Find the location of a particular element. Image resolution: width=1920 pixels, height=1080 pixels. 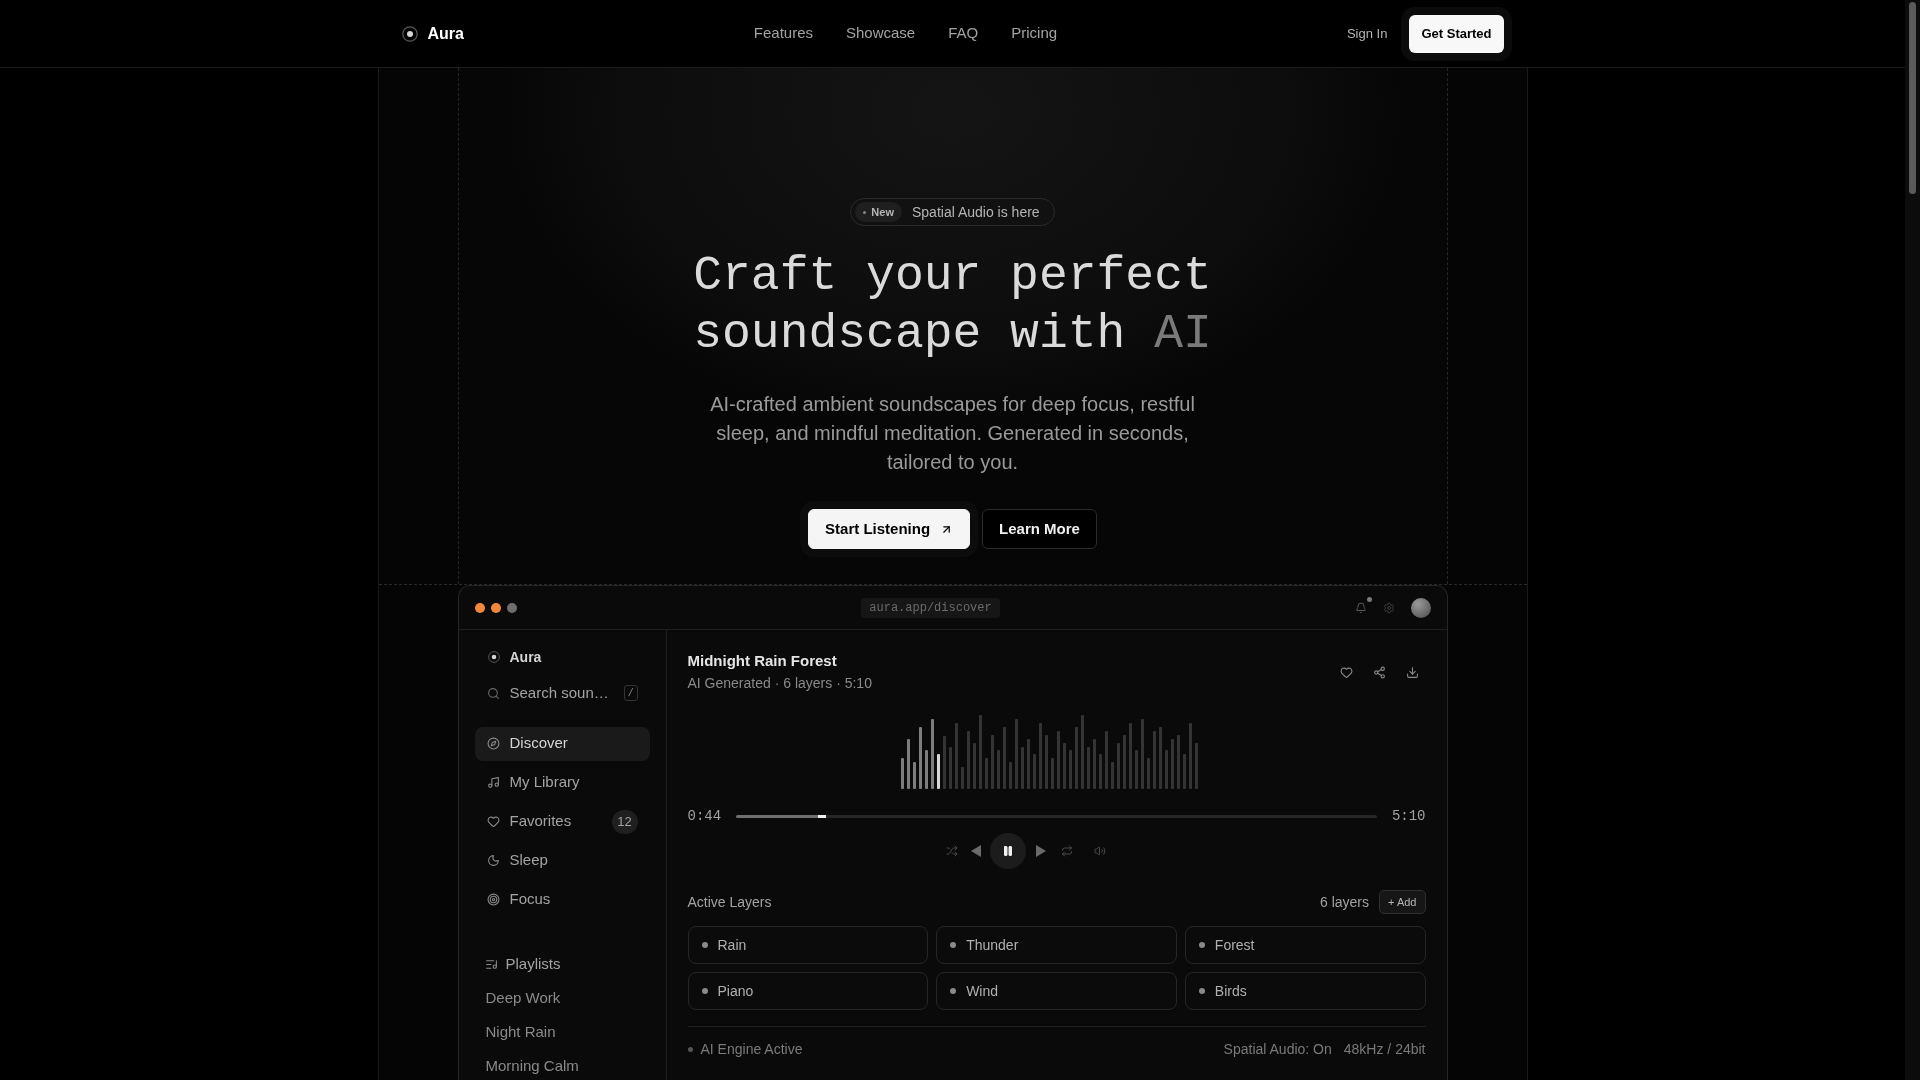

sidebar-item: Discover is located at coordinates (562, 743).